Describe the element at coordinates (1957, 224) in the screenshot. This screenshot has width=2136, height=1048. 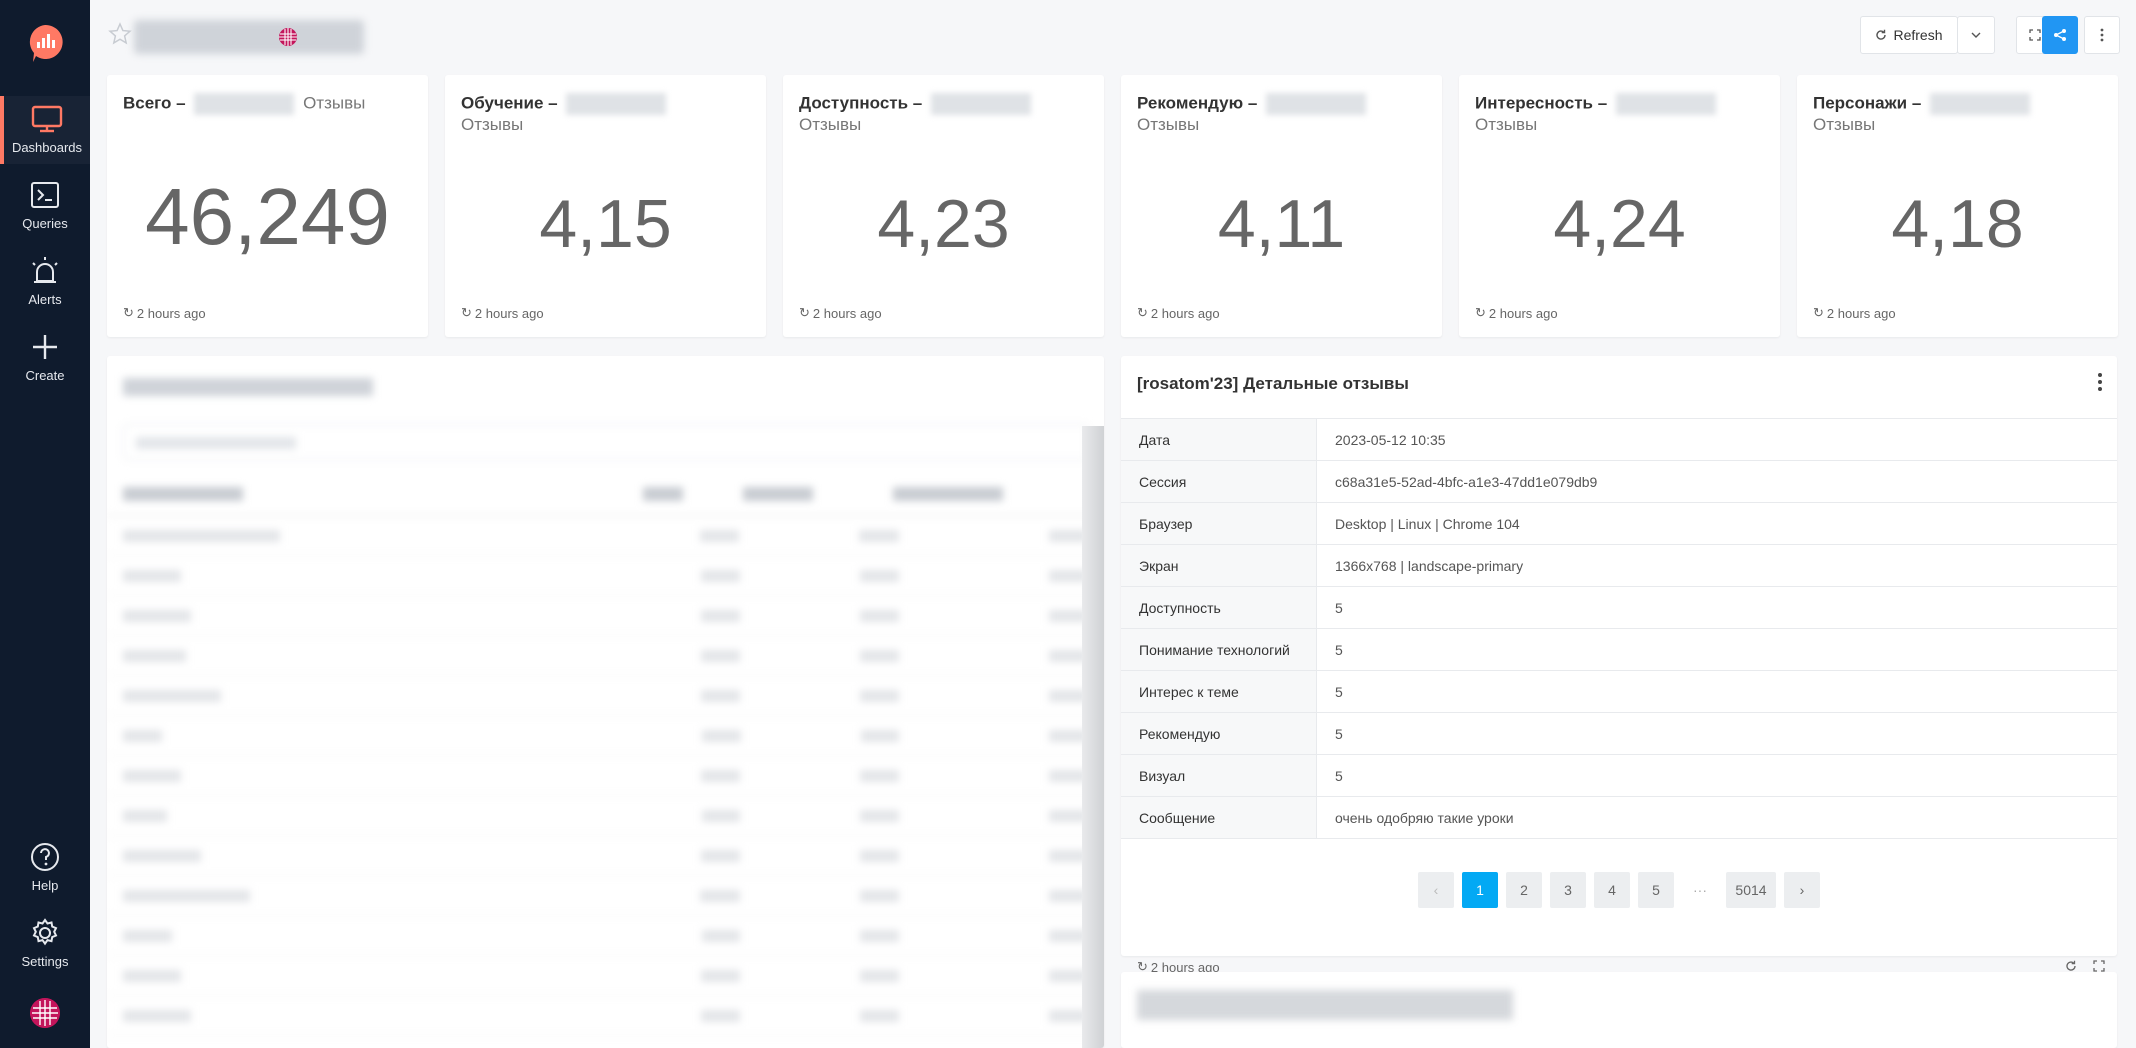
I see `counter-value: 4,18` at that location.